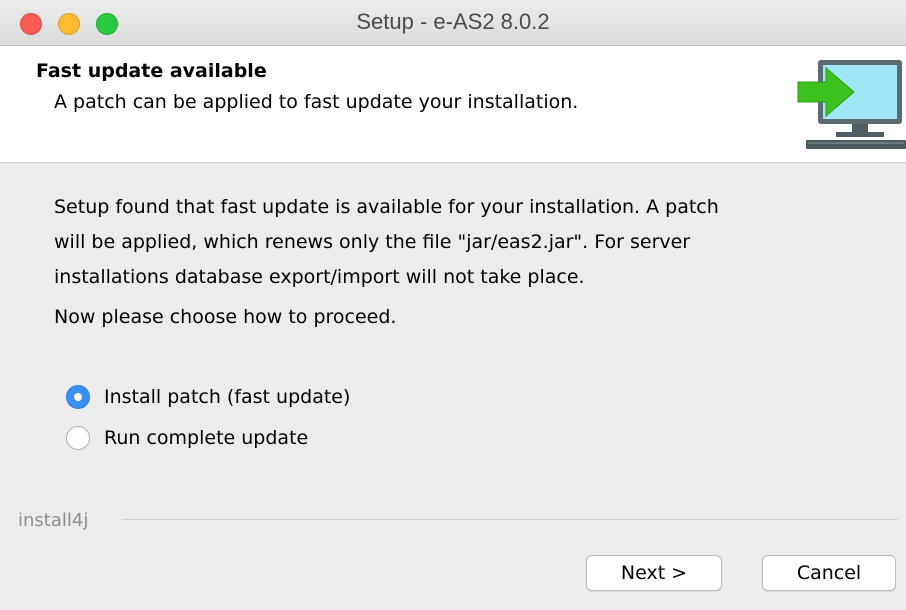 This screenshot has width=906, height=610. What do you see at coordinates (829, 573) in the screenshot?
I see `cancel-button: Cancel` at bounding box center [829, 573].